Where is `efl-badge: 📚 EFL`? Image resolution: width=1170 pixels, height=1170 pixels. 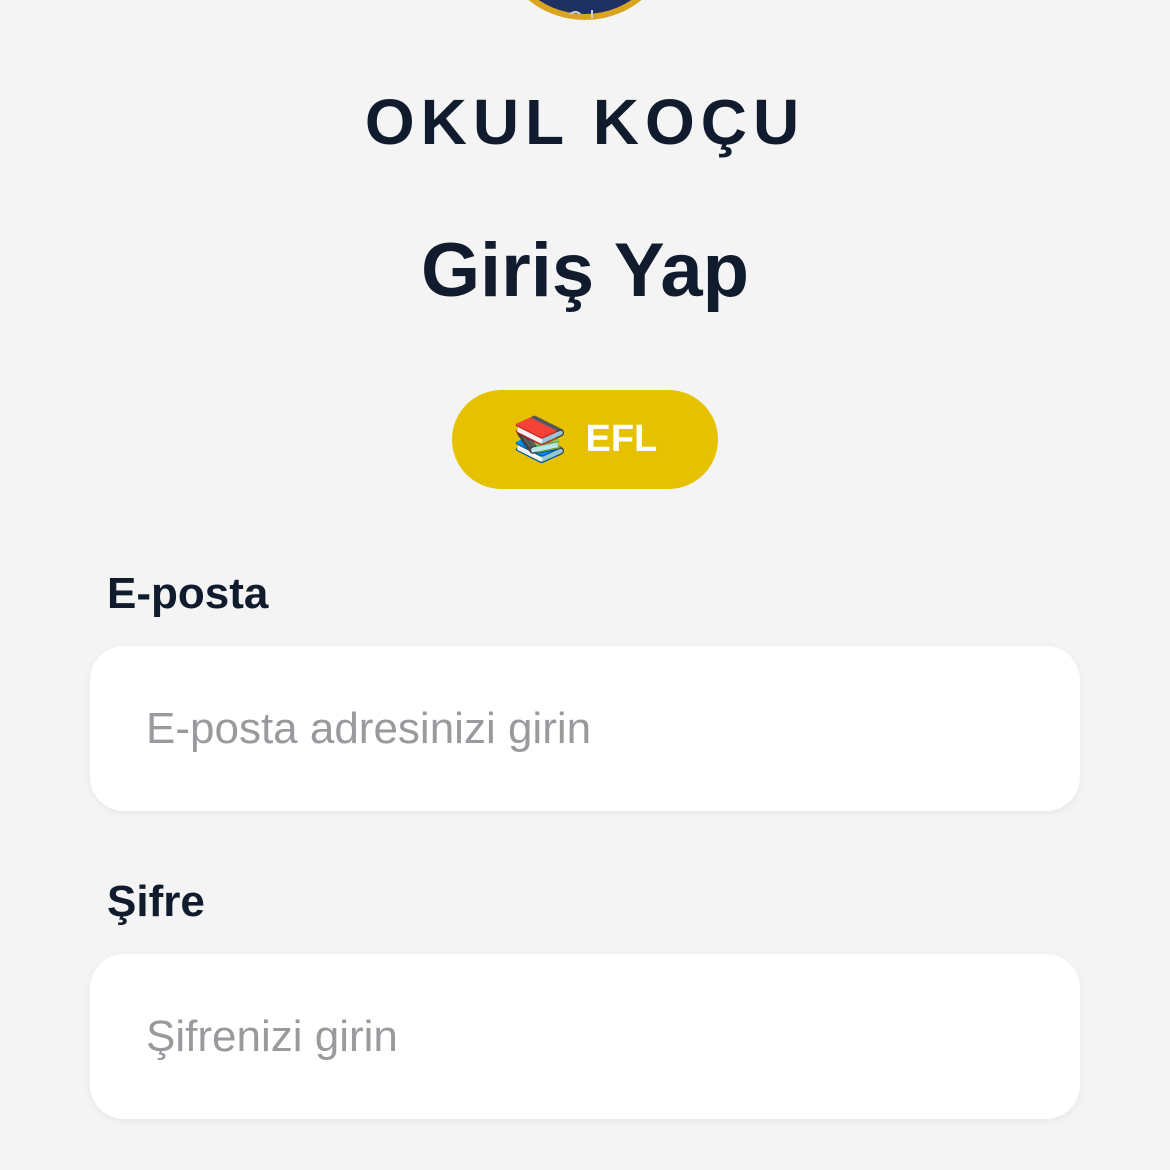 efl-badge: 📚 EFL is located at coordinates (585, 439).